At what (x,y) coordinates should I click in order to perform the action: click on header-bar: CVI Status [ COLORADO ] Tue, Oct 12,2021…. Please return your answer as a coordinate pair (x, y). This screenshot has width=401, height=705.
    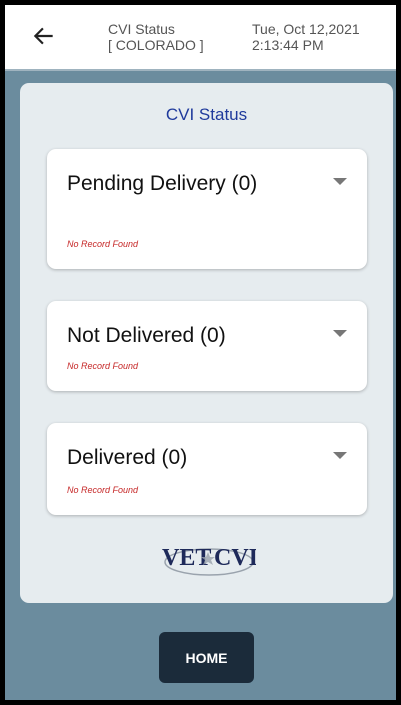
    Looking at the image, I should click on (200, 38).